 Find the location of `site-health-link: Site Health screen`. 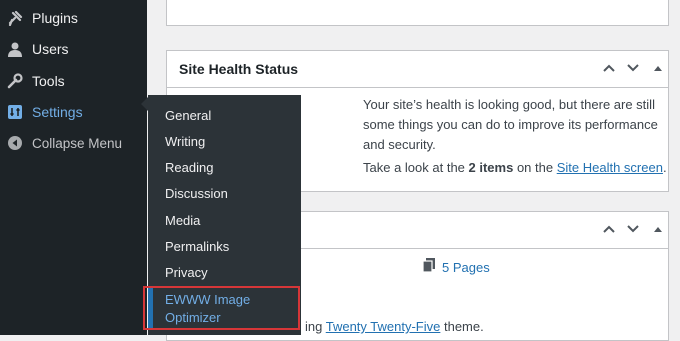

site-health-link: Site Health screen is located at coordinates (610, 167).